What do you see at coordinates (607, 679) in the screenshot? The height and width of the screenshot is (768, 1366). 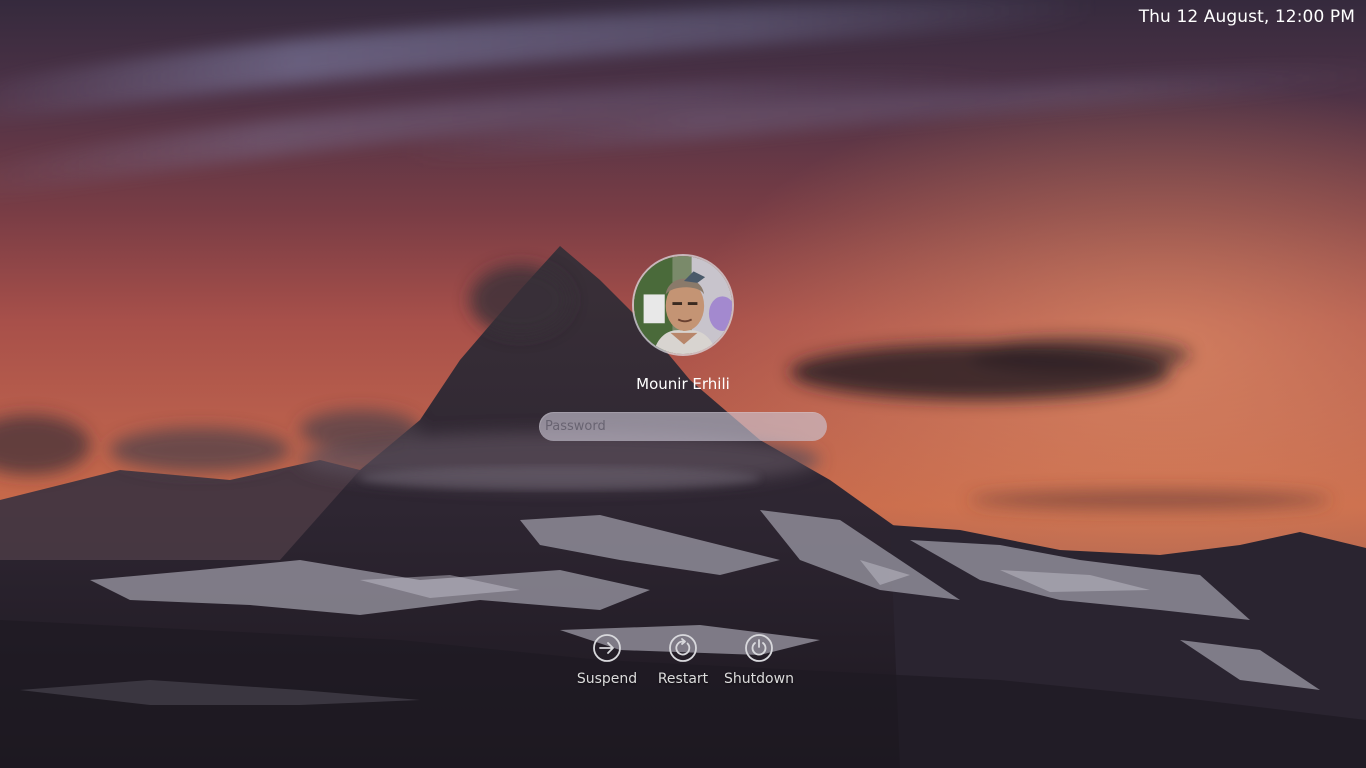 I see `suspend-label: Suspend` at bounding box center [607, 679].